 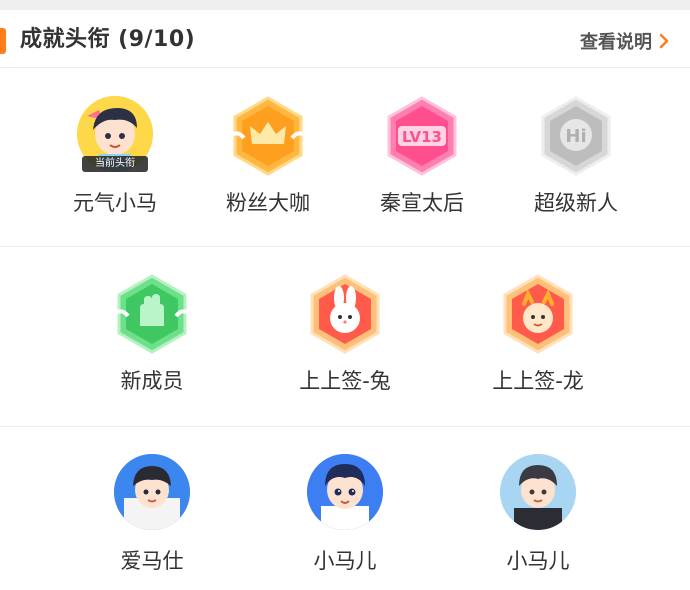 I want to click on title-item-xiaomaer-2: 小马儿, so click(x=538, y=519).